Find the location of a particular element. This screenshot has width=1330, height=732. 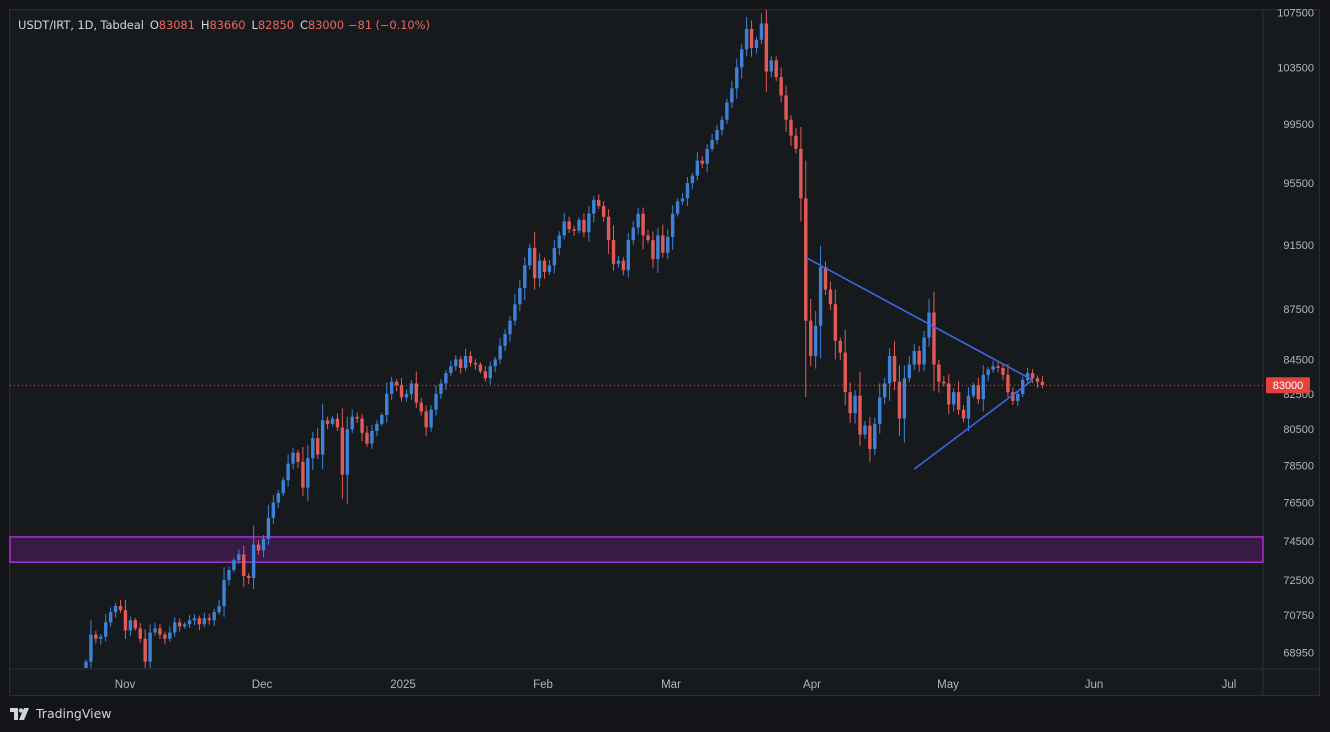

tradingview-logo-icon is located at coordinates (19, 713).